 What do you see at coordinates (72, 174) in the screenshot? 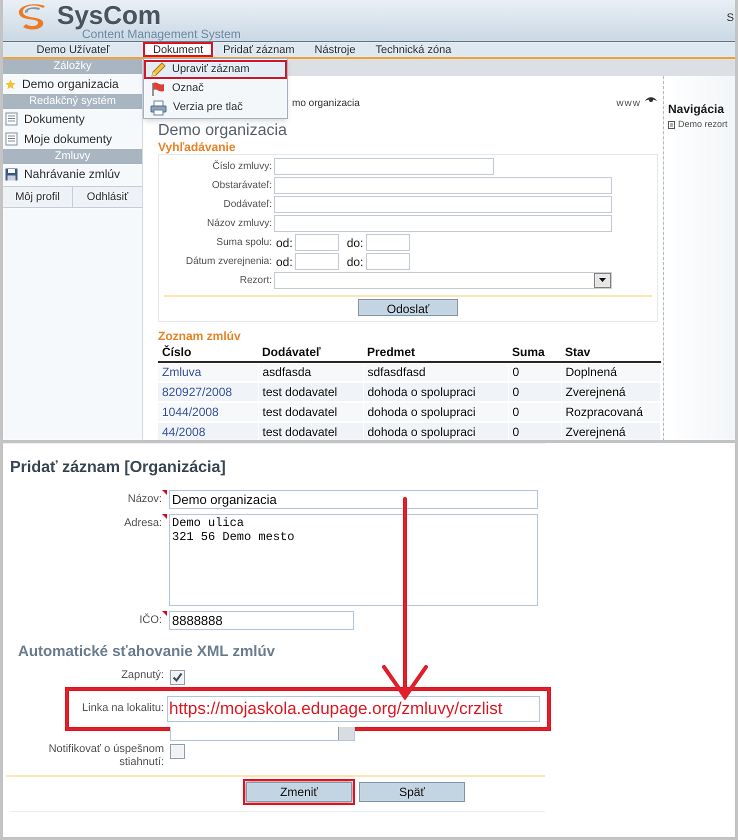
I see `sidebar-item: Nahrávanie zmlúv` at bounding box center [72, 174].